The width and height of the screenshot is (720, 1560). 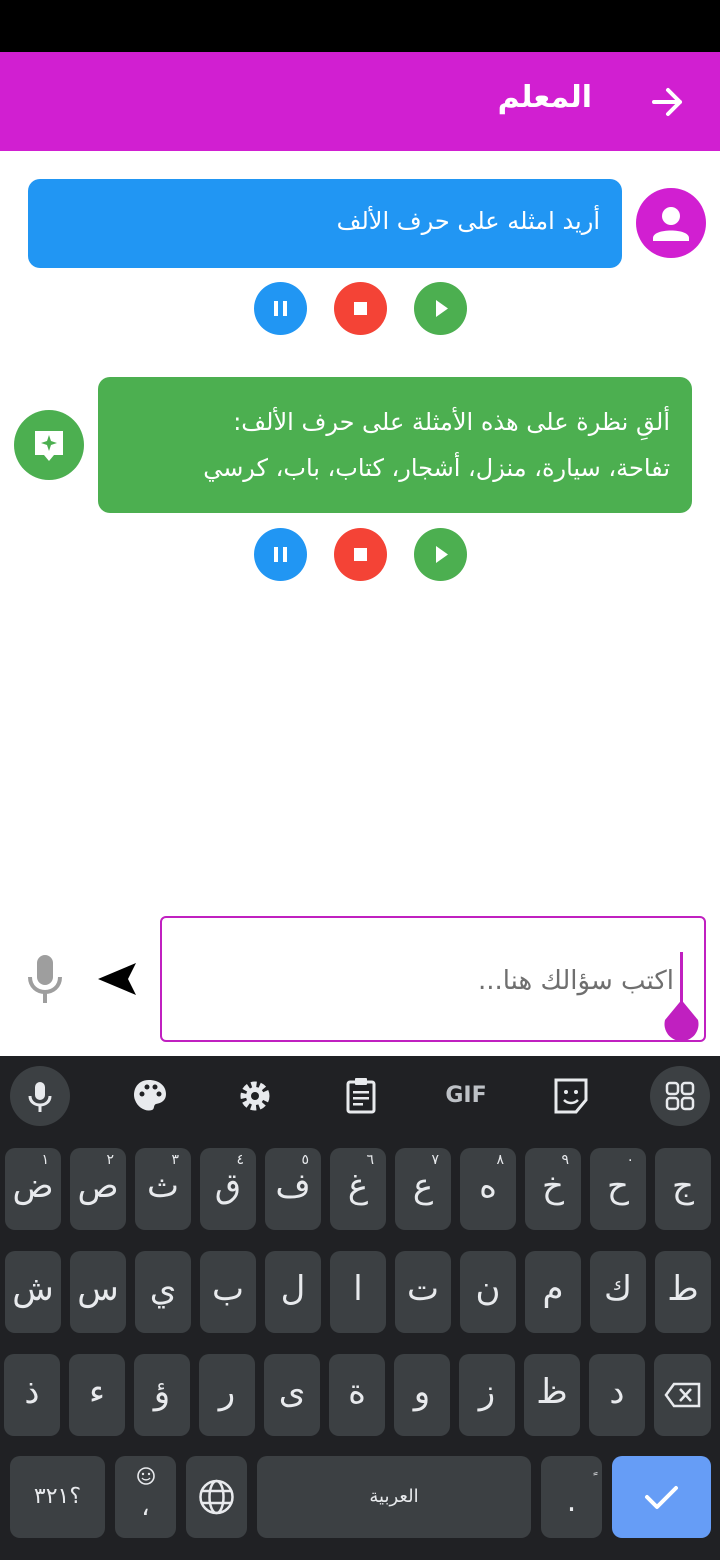 I want to click on key-ا: ا, so click(x=358, y=1292).